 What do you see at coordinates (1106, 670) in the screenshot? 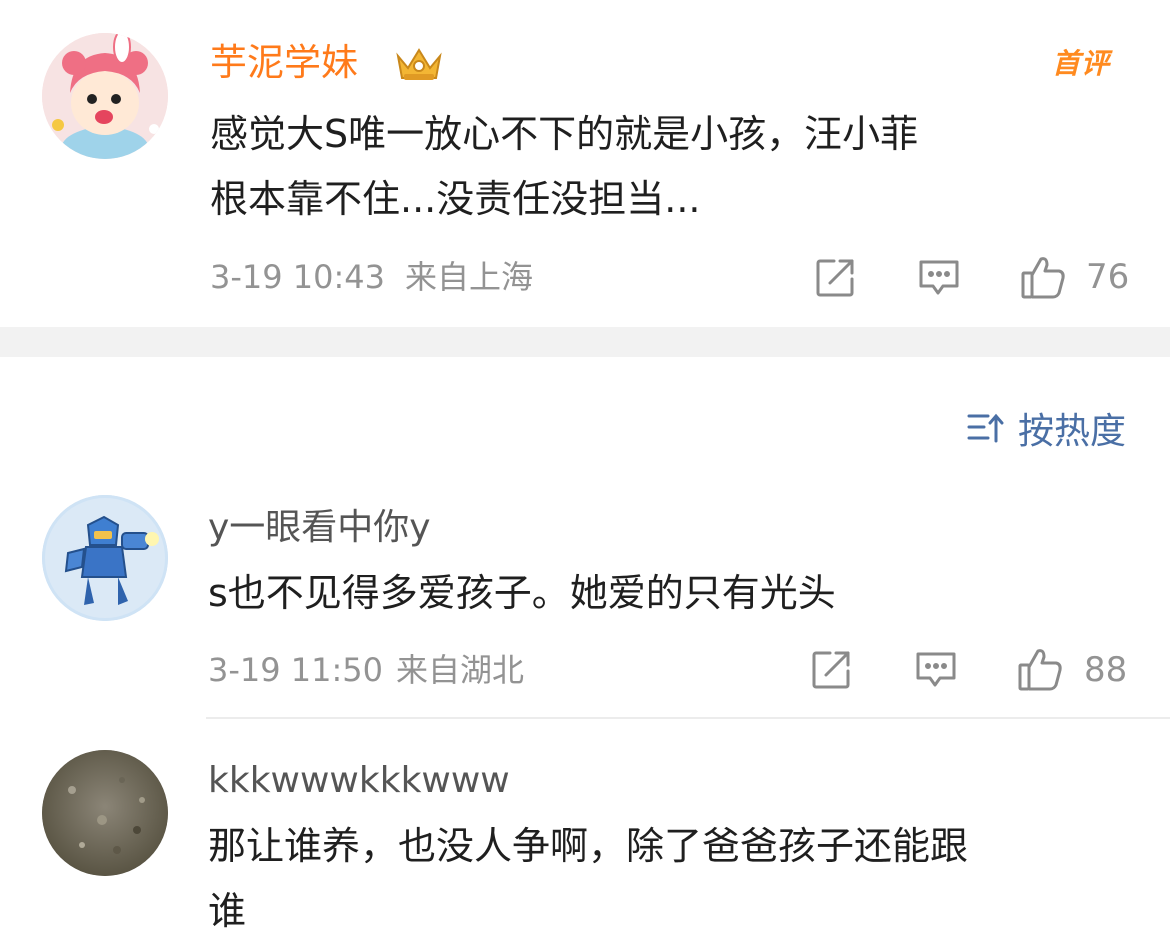
I see `like-count: 88` at bounding box center [1106, 670].